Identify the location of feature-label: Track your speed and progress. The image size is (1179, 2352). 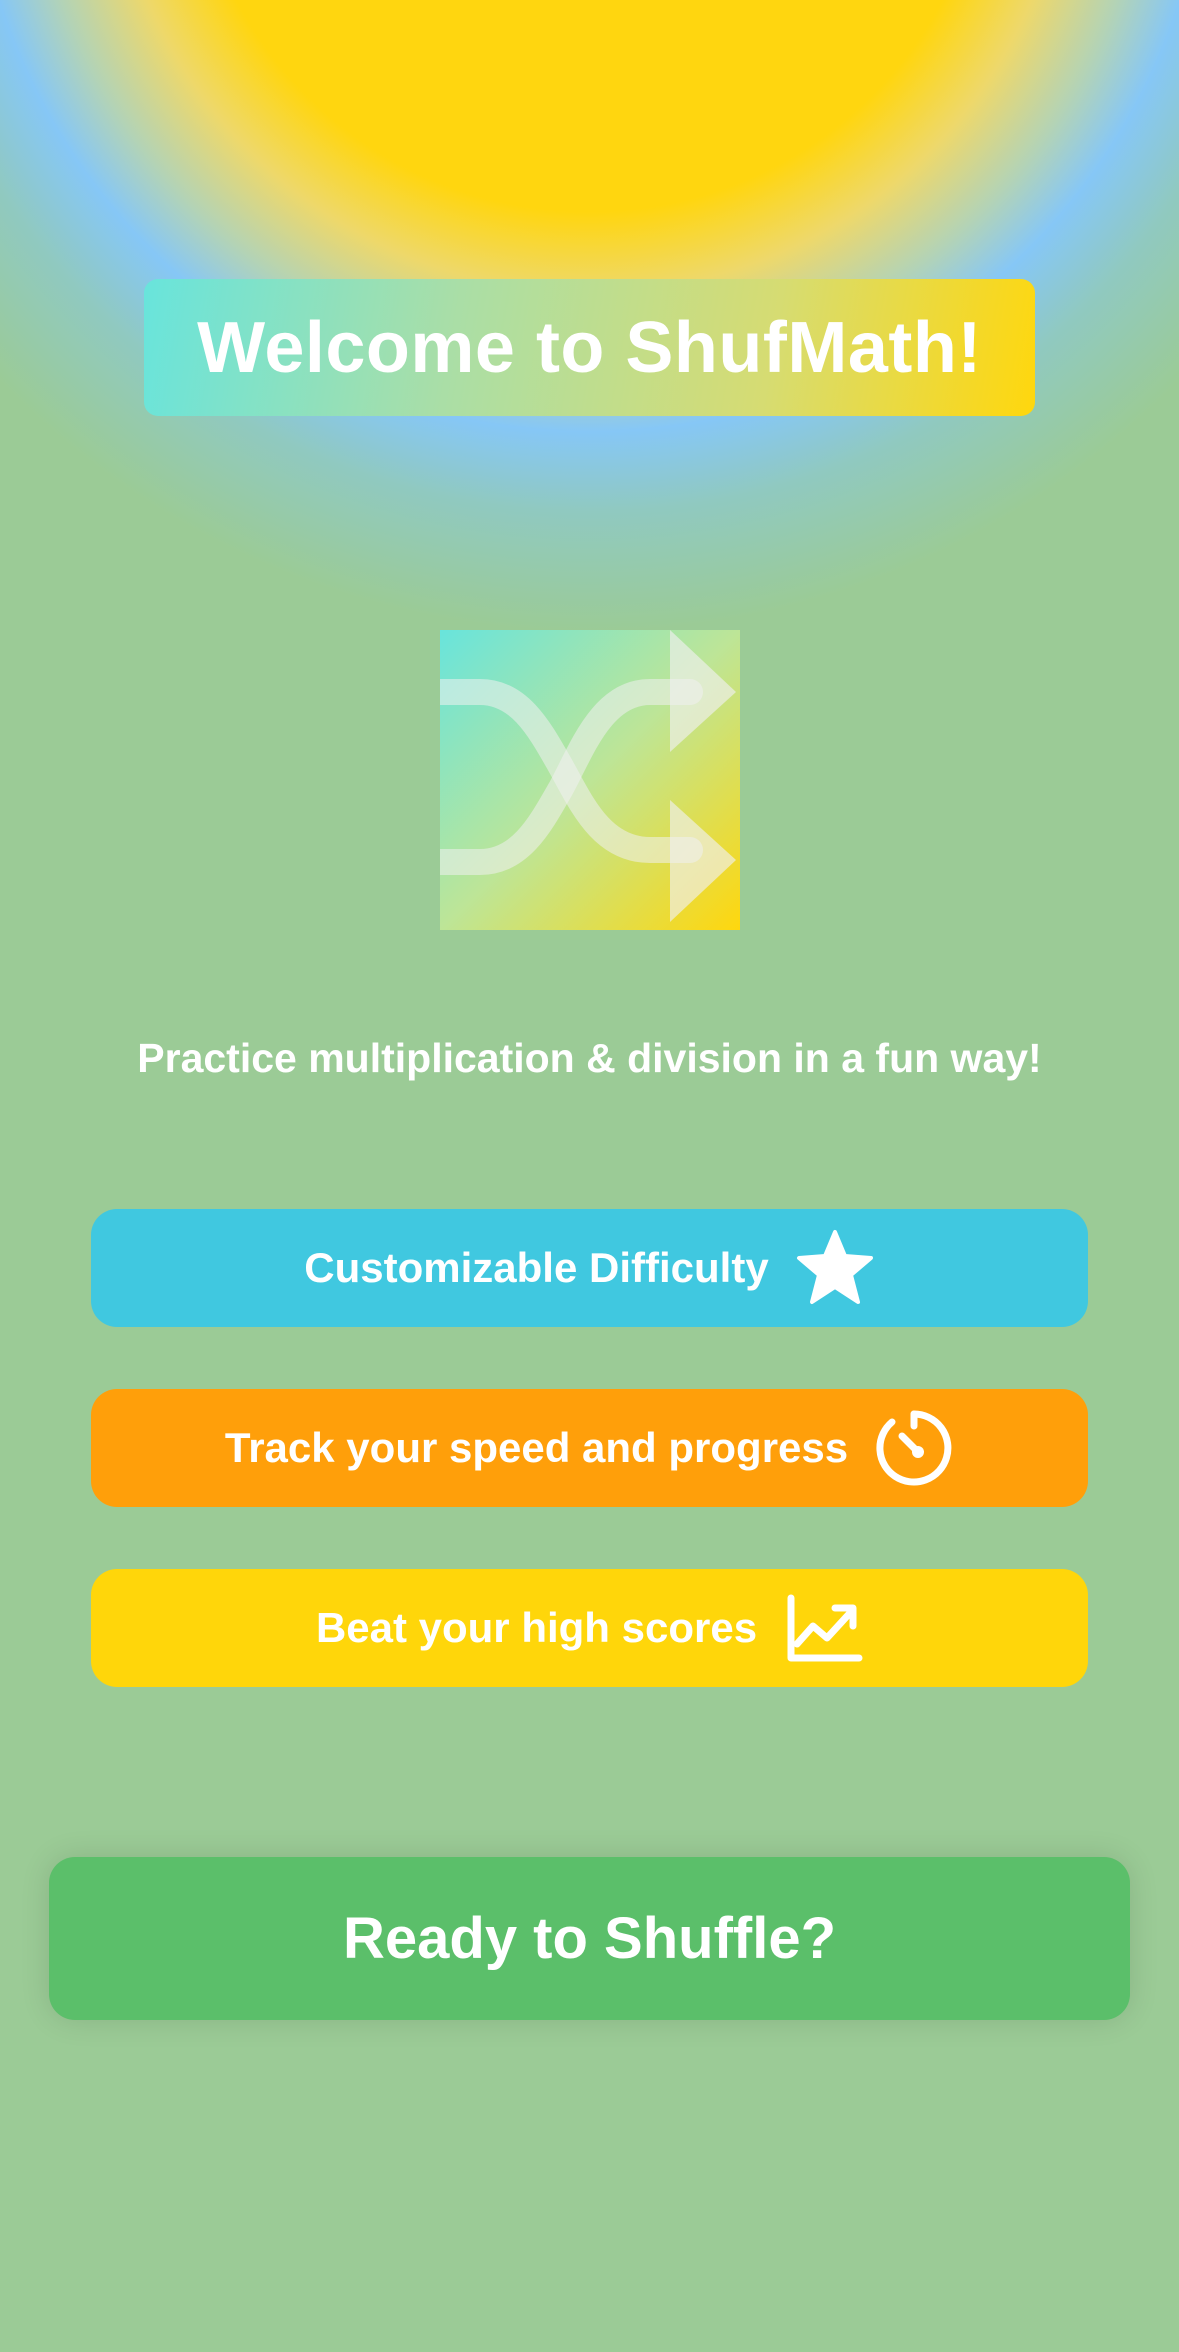
(536, 1447).